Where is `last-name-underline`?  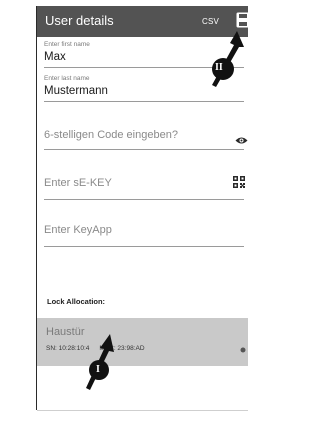 last-name-underline is located at coordinates (144, 101).